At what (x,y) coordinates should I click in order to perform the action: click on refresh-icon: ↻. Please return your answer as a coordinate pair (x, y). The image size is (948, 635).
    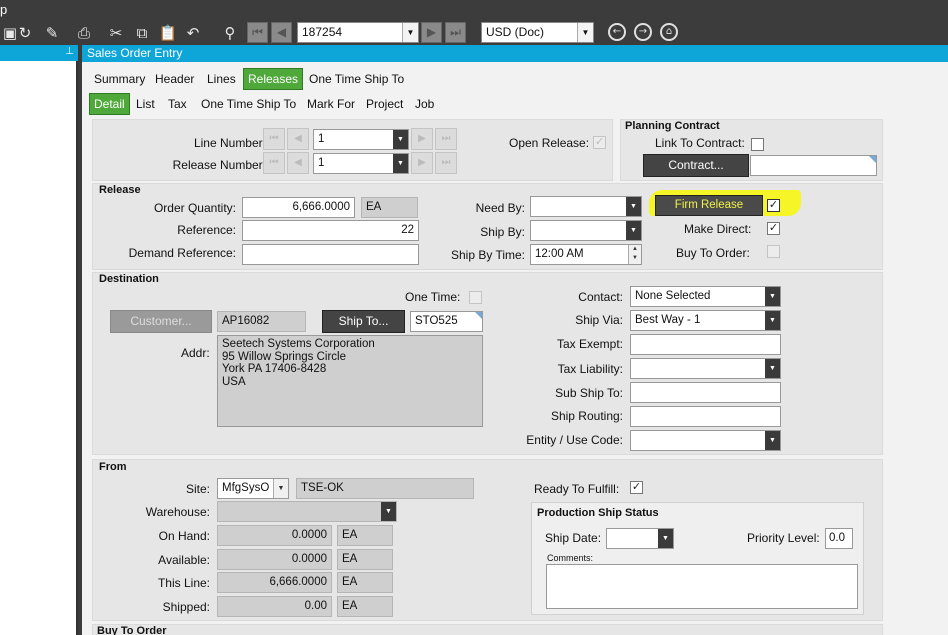
    Looking at the image, I should click on (25, 33).